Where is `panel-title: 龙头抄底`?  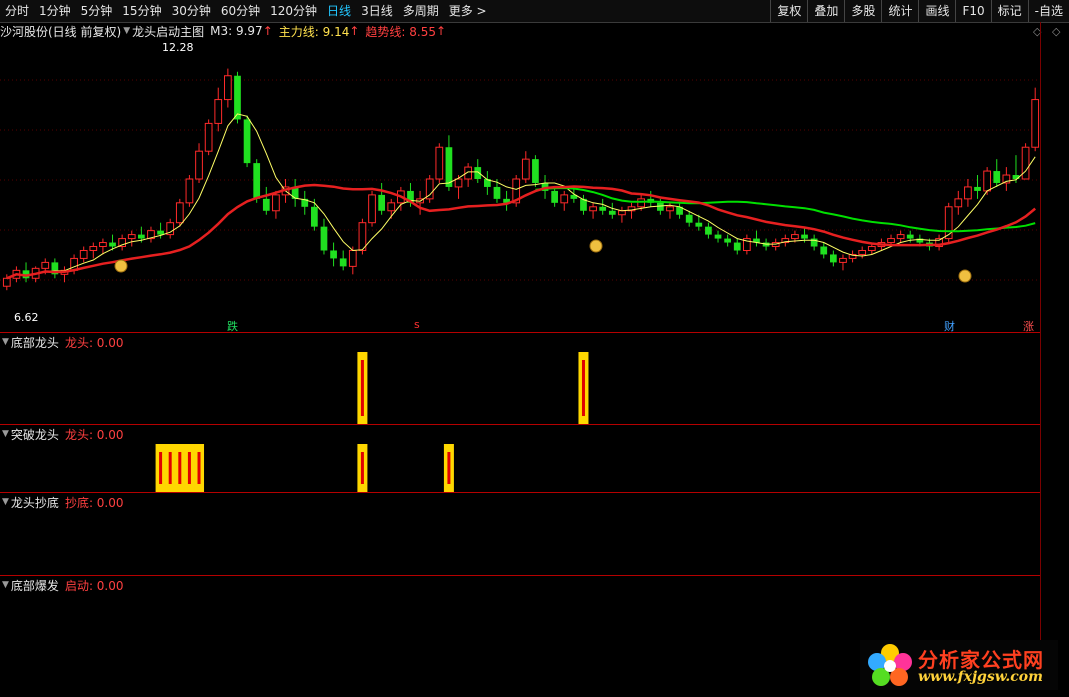 panel-title: 龙头抄底 is located at coordinates (35, 502).